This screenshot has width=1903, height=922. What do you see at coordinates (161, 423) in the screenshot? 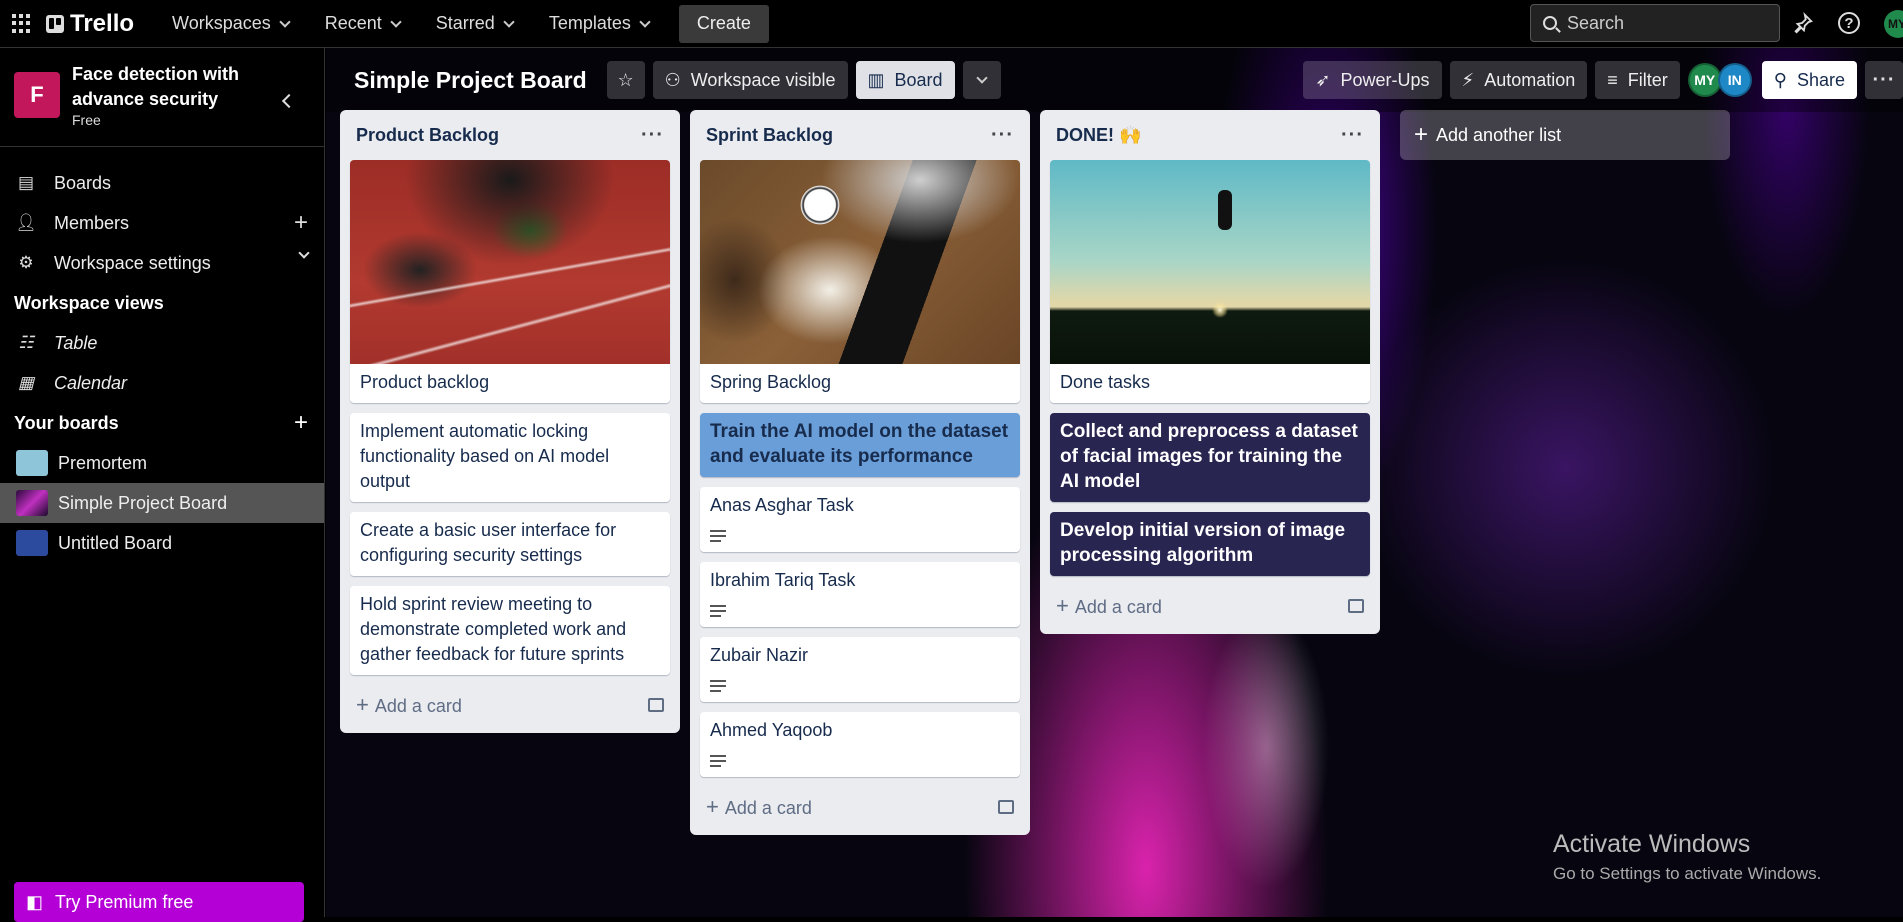
I see `your-boards-title: Your boards +` at bounding box center [161, 423].